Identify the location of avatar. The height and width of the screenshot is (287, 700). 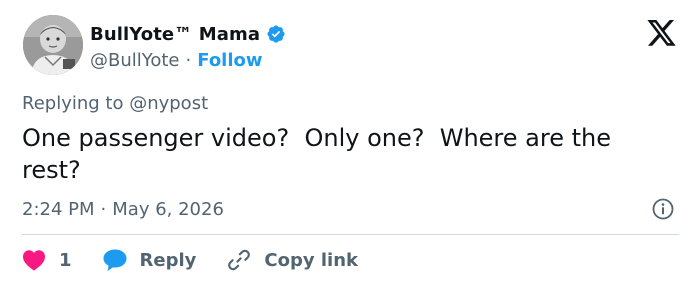
(53, 45).